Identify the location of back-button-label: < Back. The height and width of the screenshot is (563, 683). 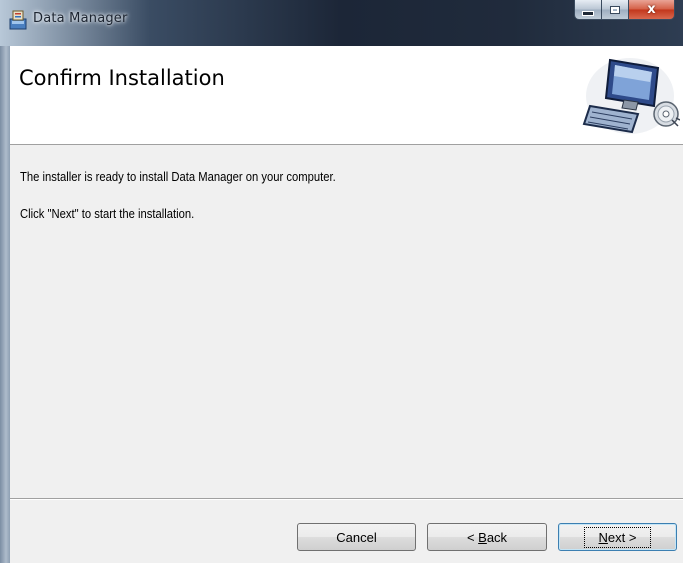
(487, 537).